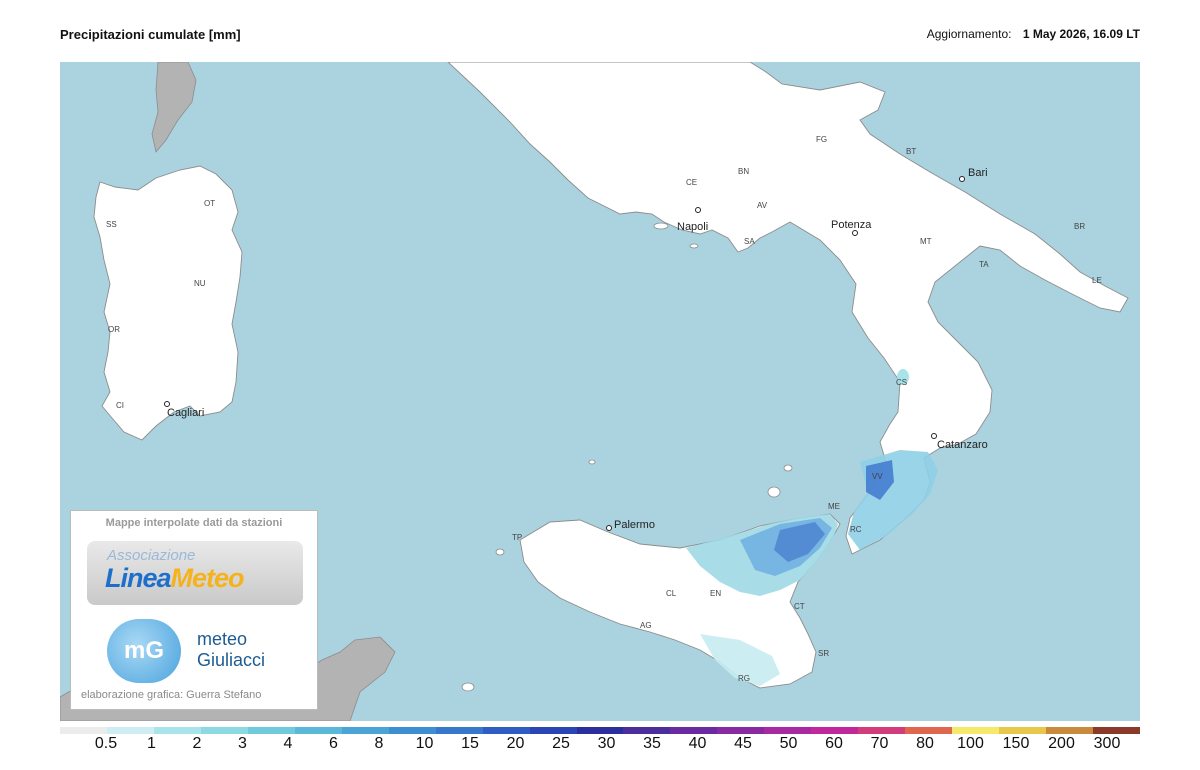 The height and width of the screenshot is (770, 1200). Describe the element at coordinates (697, 743) in the screenshot. I see `legend-label: 40` at that location.